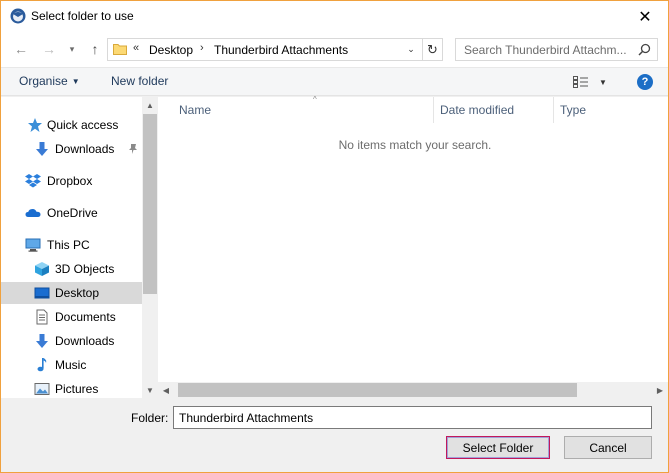  I want to click on title-bar: Select folder to use ✕, so click(334, 16).